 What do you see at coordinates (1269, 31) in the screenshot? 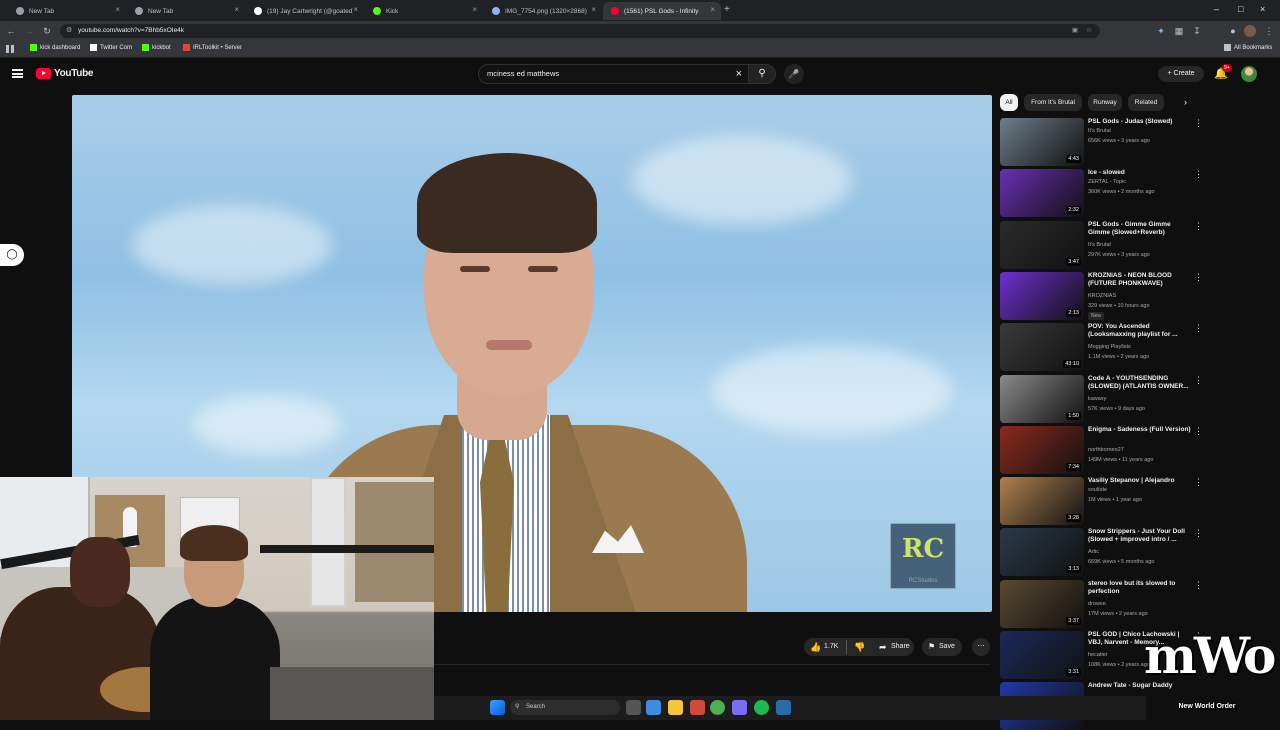
I see `browser-menu-icon: ⋮` at bounding box center [1269, 31].